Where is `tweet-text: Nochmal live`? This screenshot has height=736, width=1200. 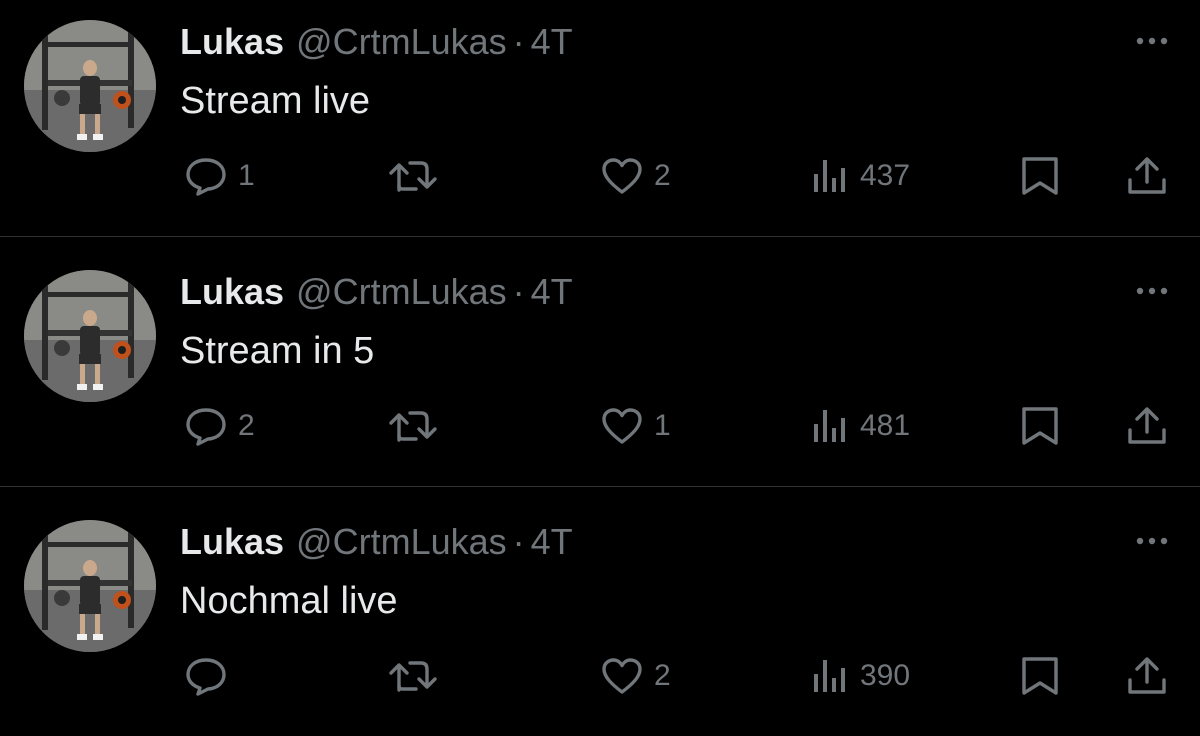
tweet-text: Nochmal live is located at coordinates (289, 601).